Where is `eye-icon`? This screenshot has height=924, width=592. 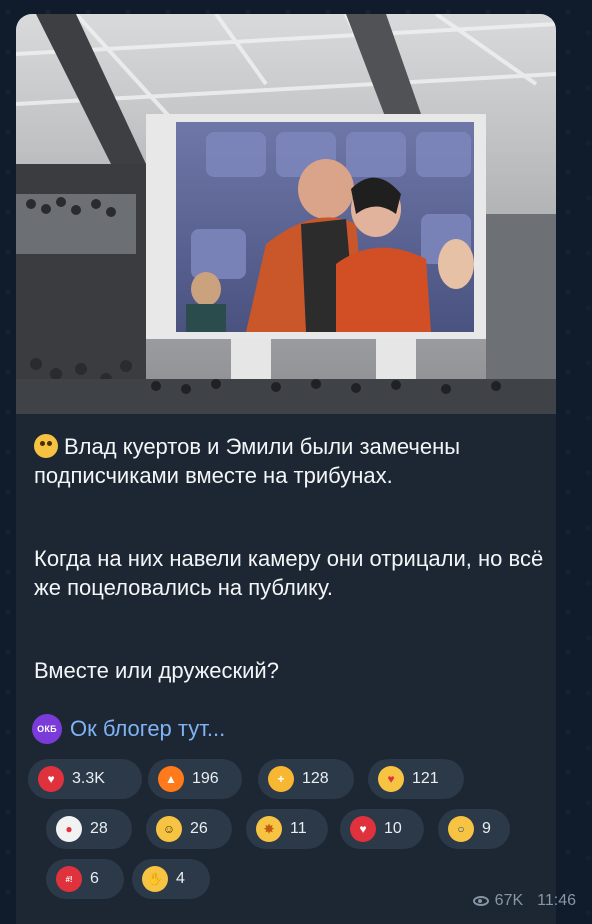
eye-icon is located at coordinates (480, 901).